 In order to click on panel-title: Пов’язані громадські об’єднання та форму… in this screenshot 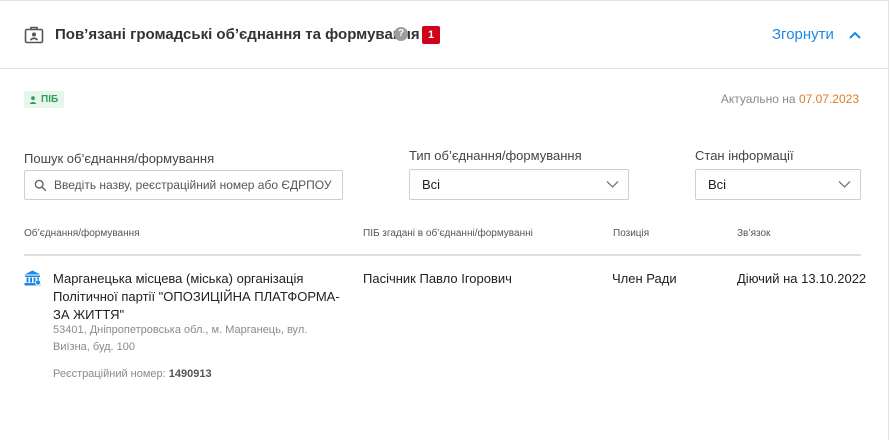, I will do `click(237, 34)`.